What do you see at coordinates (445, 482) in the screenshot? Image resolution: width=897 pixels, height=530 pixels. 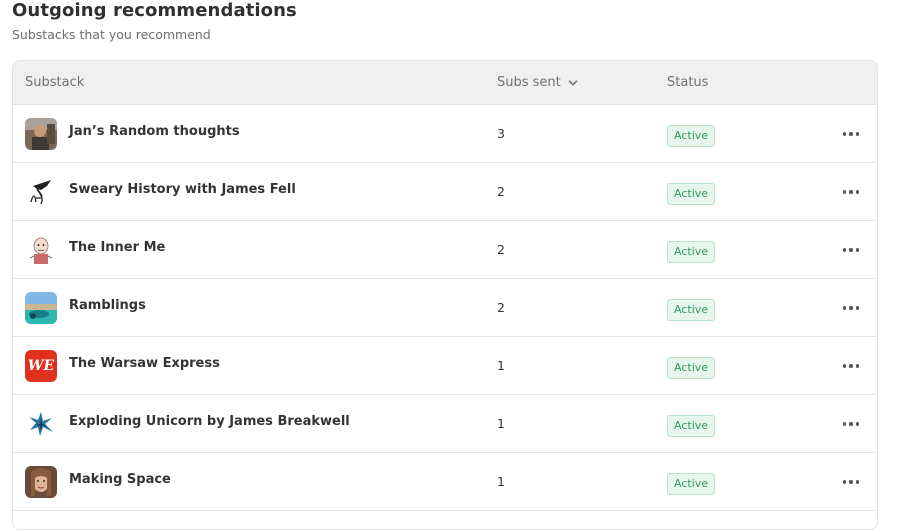 I see `table-row: Making Space 1 Active` at bounding box center [445, 482].